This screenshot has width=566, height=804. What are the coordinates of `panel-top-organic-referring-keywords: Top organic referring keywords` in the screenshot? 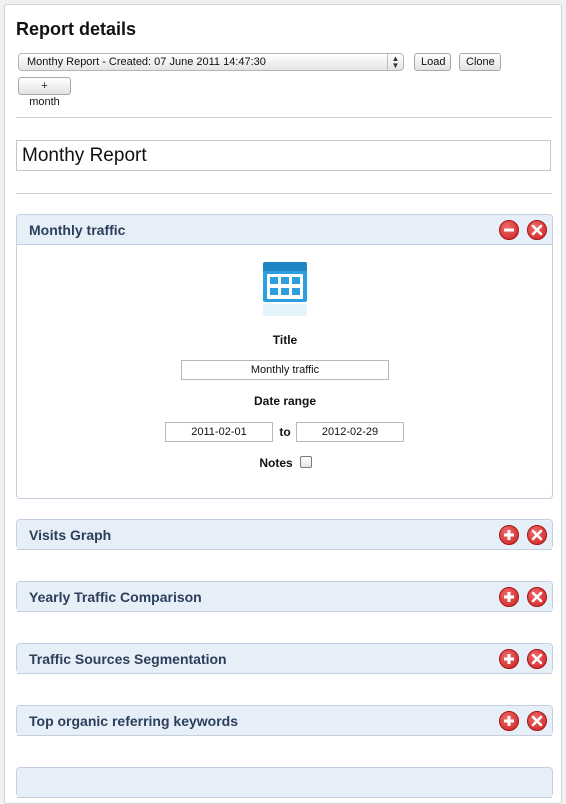 It's located at (284, 720).